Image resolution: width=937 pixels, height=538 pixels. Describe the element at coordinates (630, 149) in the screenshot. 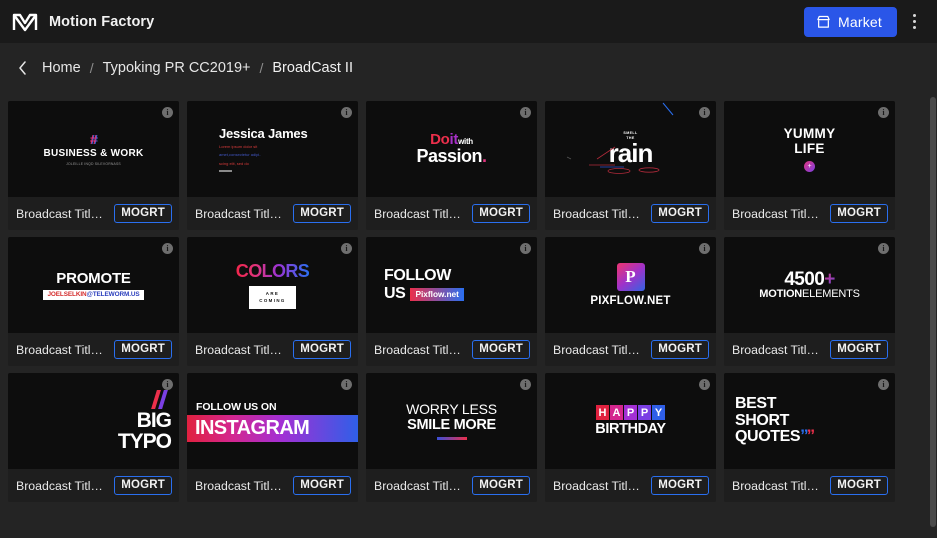

I see `template-thumbnail: SMELL THE rain i` at that location.